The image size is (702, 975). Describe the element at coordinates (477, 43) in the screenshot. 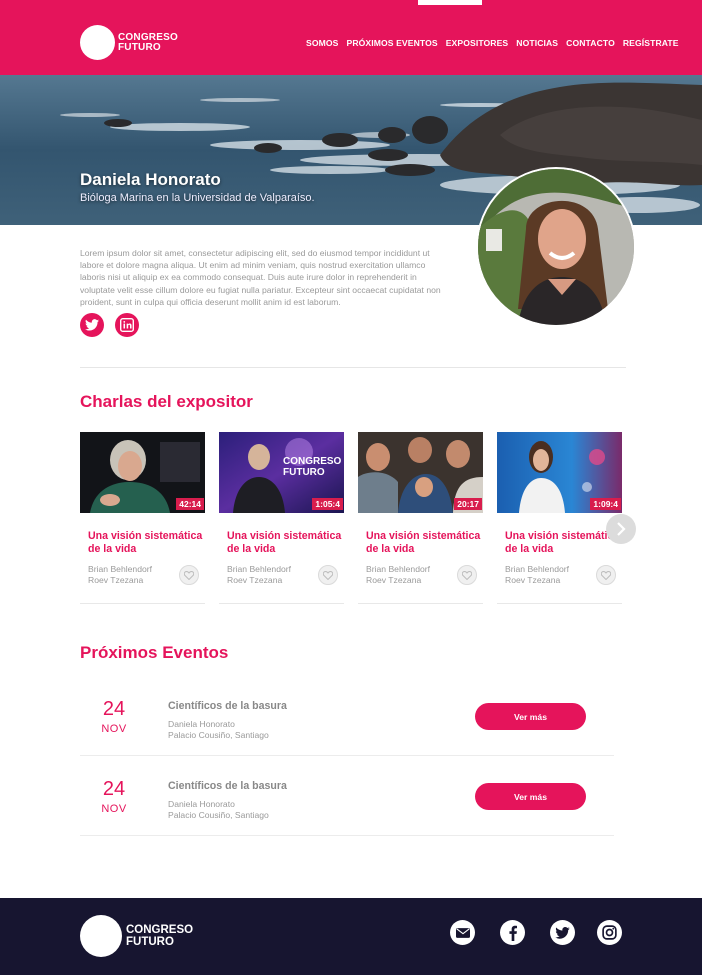

I see `nav-expositores: EXPOSITORES` at that location.